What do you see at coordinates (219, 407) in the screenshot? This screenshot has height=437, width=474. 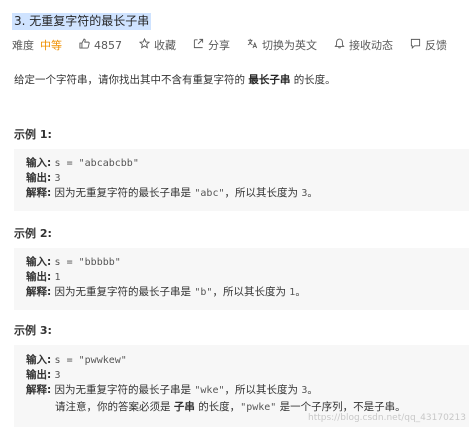 I see `note-mid: 的长度，` at bounding box center [219, 407].